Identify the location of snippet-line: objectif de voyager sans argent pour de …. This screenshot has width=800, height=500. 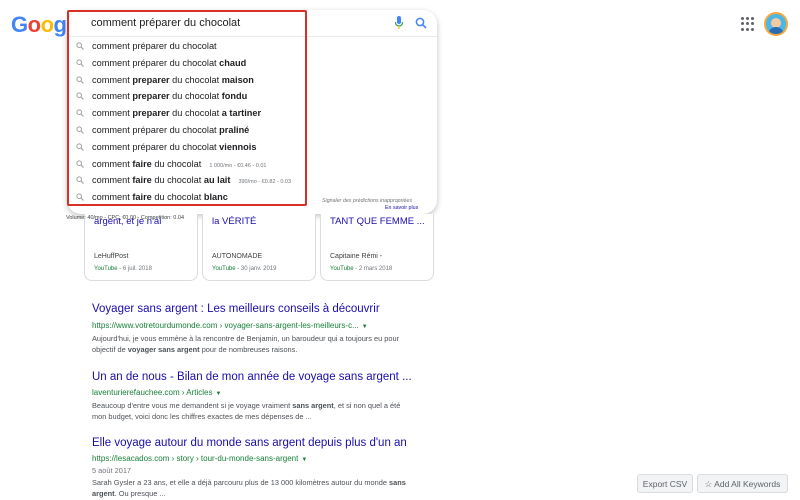
(257, 349).